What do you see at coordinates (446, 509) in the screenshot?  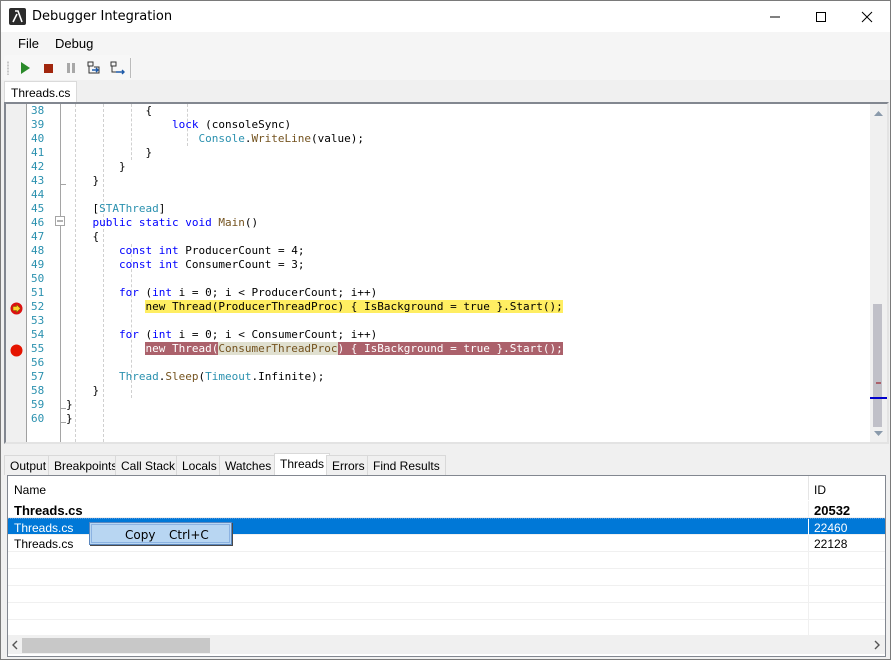 I see `thread-row: Threads.cs 20532` at bounding box center [446, 509].